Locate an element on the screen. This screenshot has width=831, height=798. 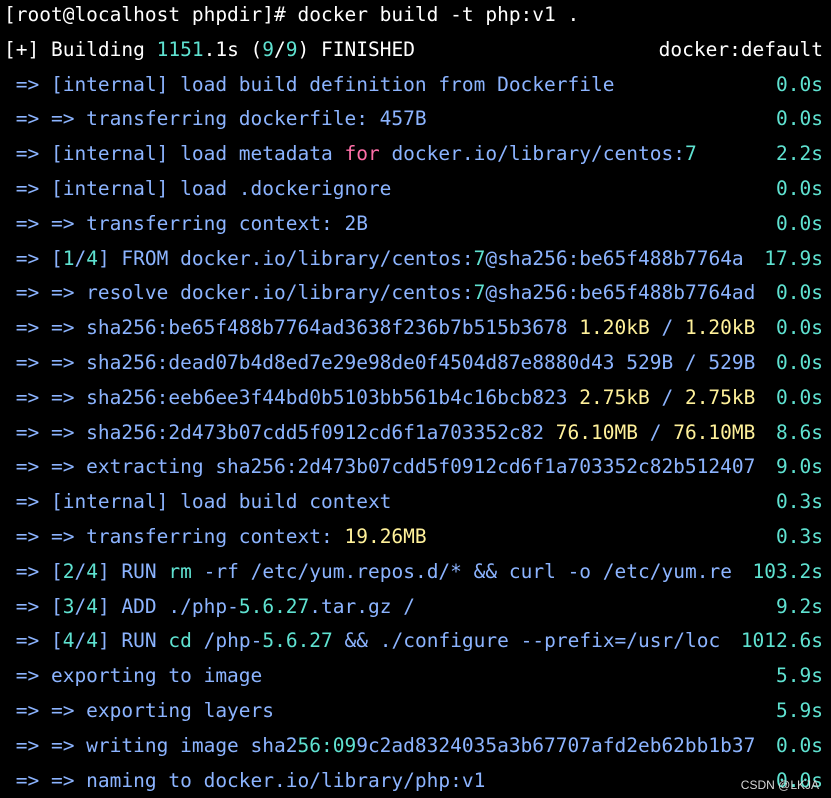
text-segment: 76.10MB is located at coordinates (596, 432).